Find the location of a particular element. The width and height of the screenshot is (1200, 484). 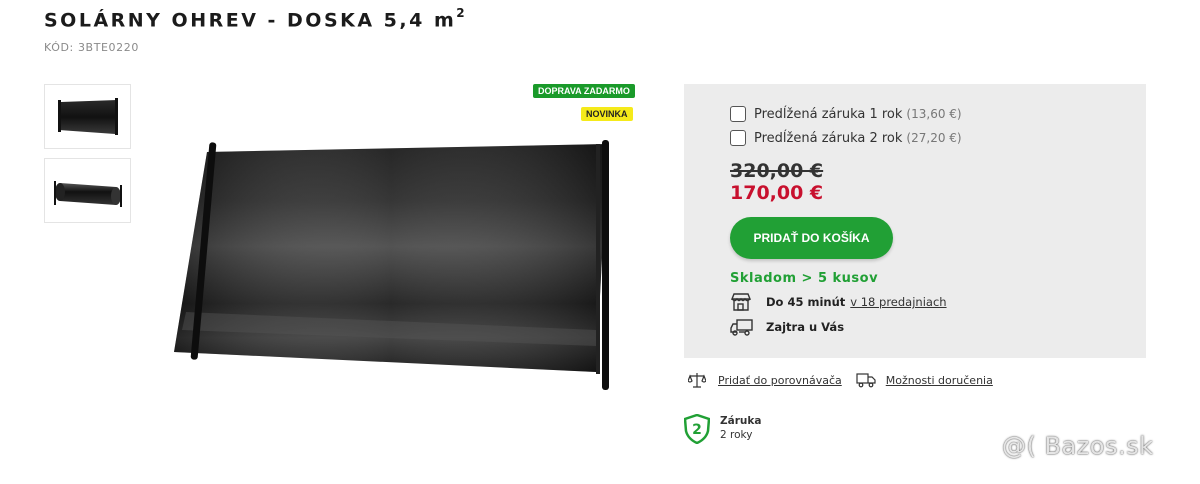

delivery-info: Zajtra u Vás is located at coordinates (787, 327).